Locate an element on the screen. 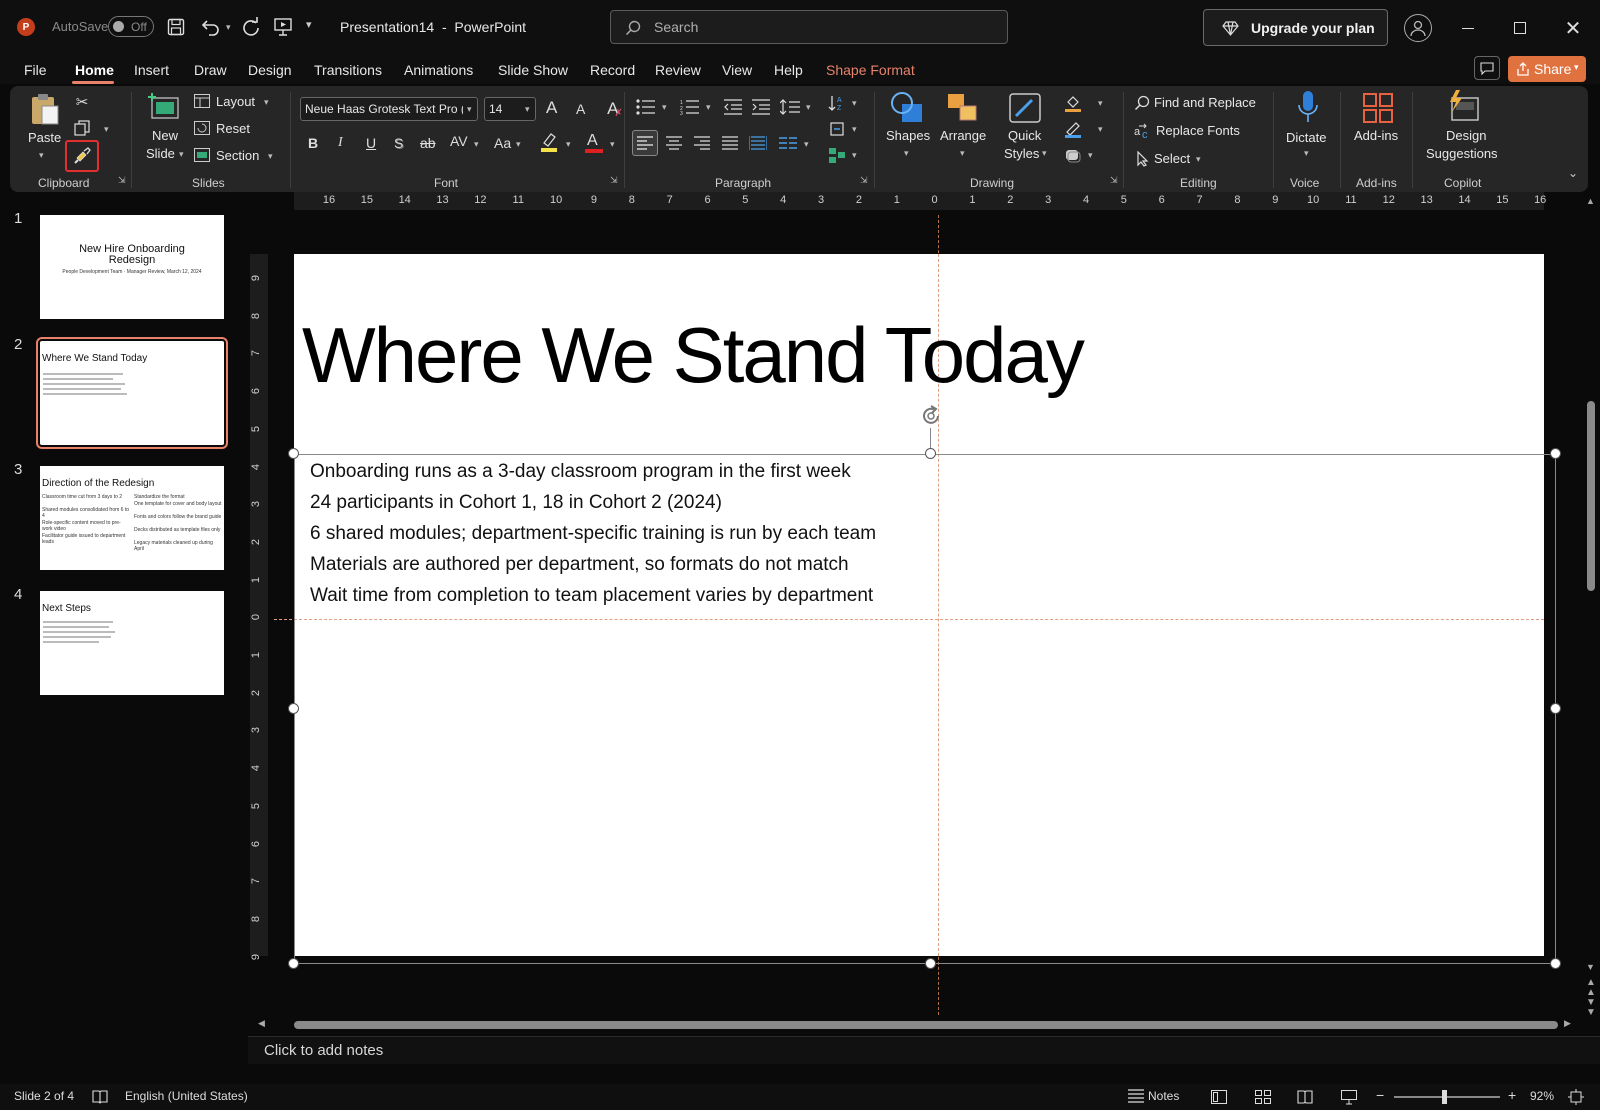 Image resolution: width=1600 pixels, height=1110 pixels. underline-button: U is located at coordinates (371, 143).